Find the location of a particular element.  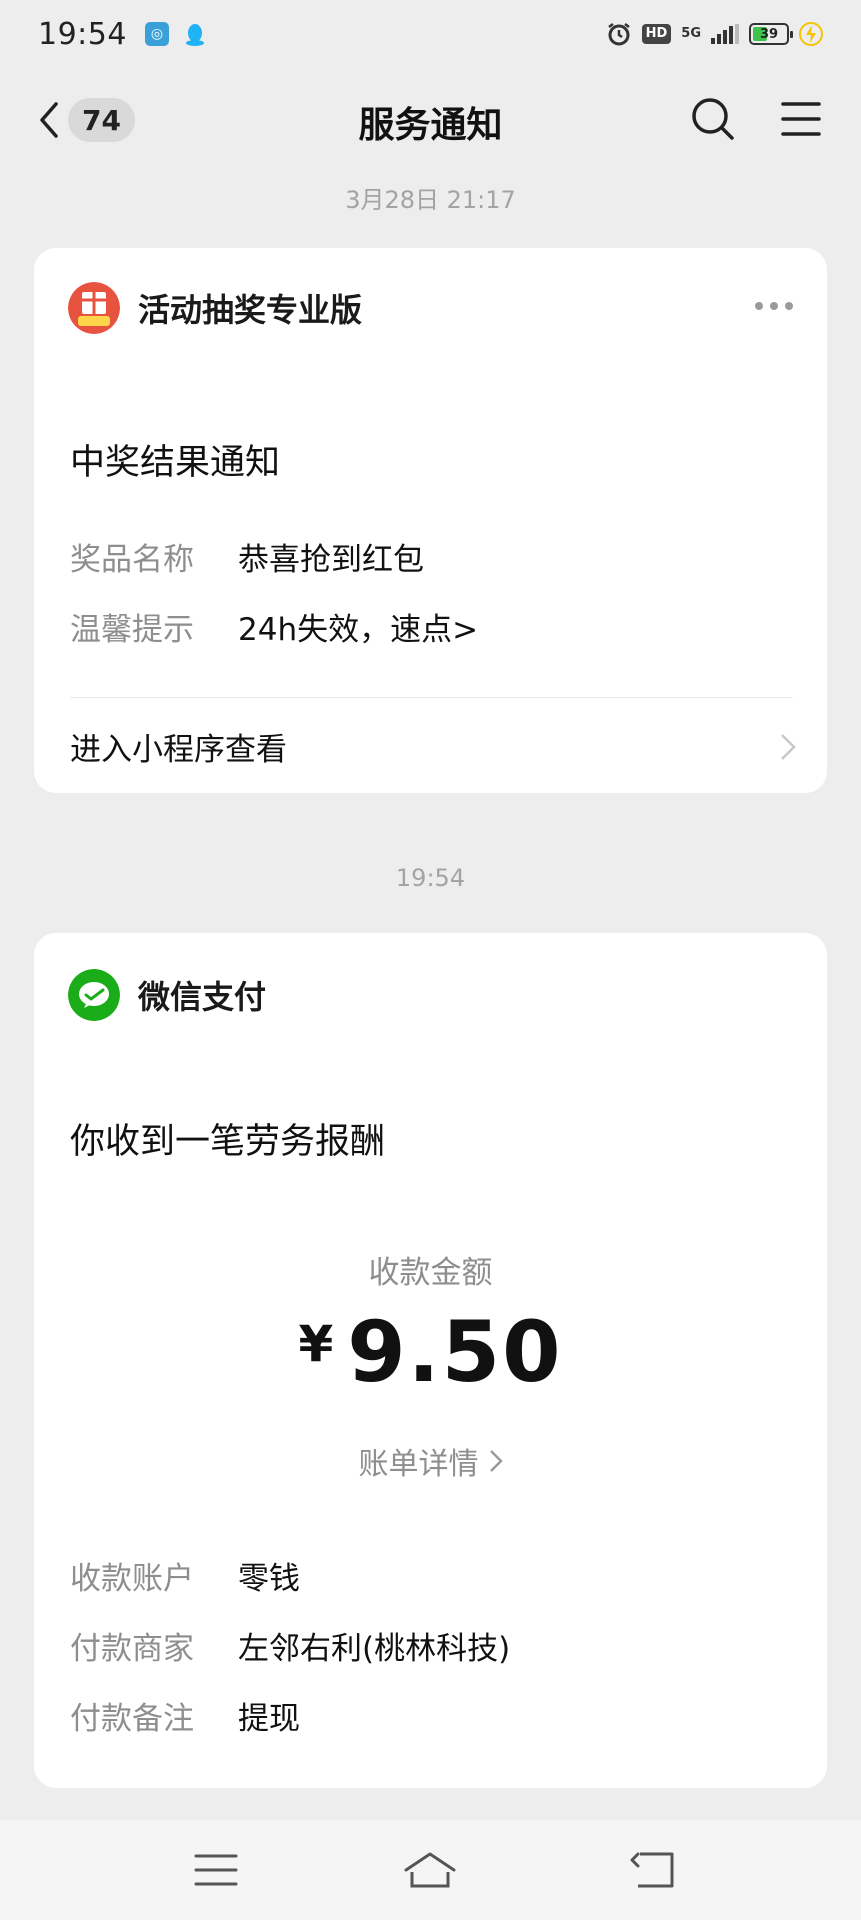

navigation-bar: 74 服务通知 is located at coordinates (430, 120).